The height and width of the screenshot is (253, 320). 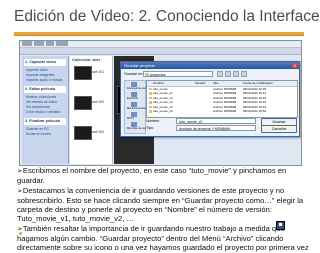 I want to click on new-folder-icon, so click(x=236, y=74).